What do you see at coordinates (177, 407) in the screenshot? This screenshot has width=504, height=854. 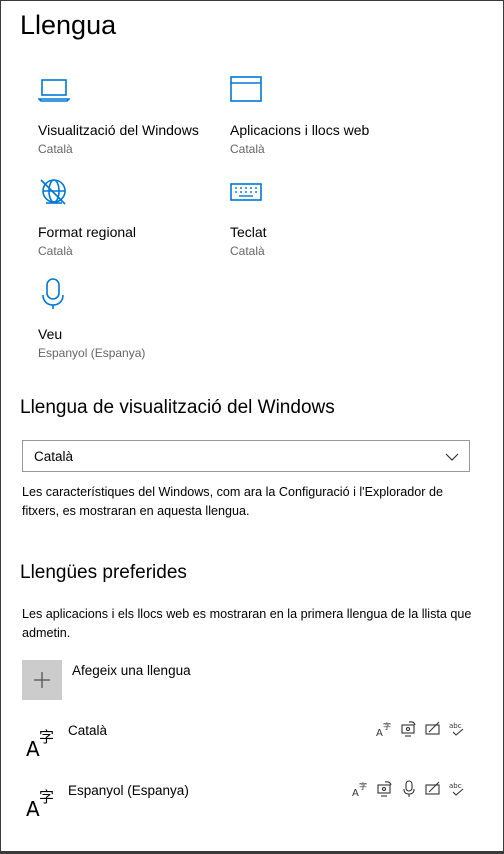 I see `display-language-heading: Llengua de visualització del Windows` at bounding box center [177, 407].